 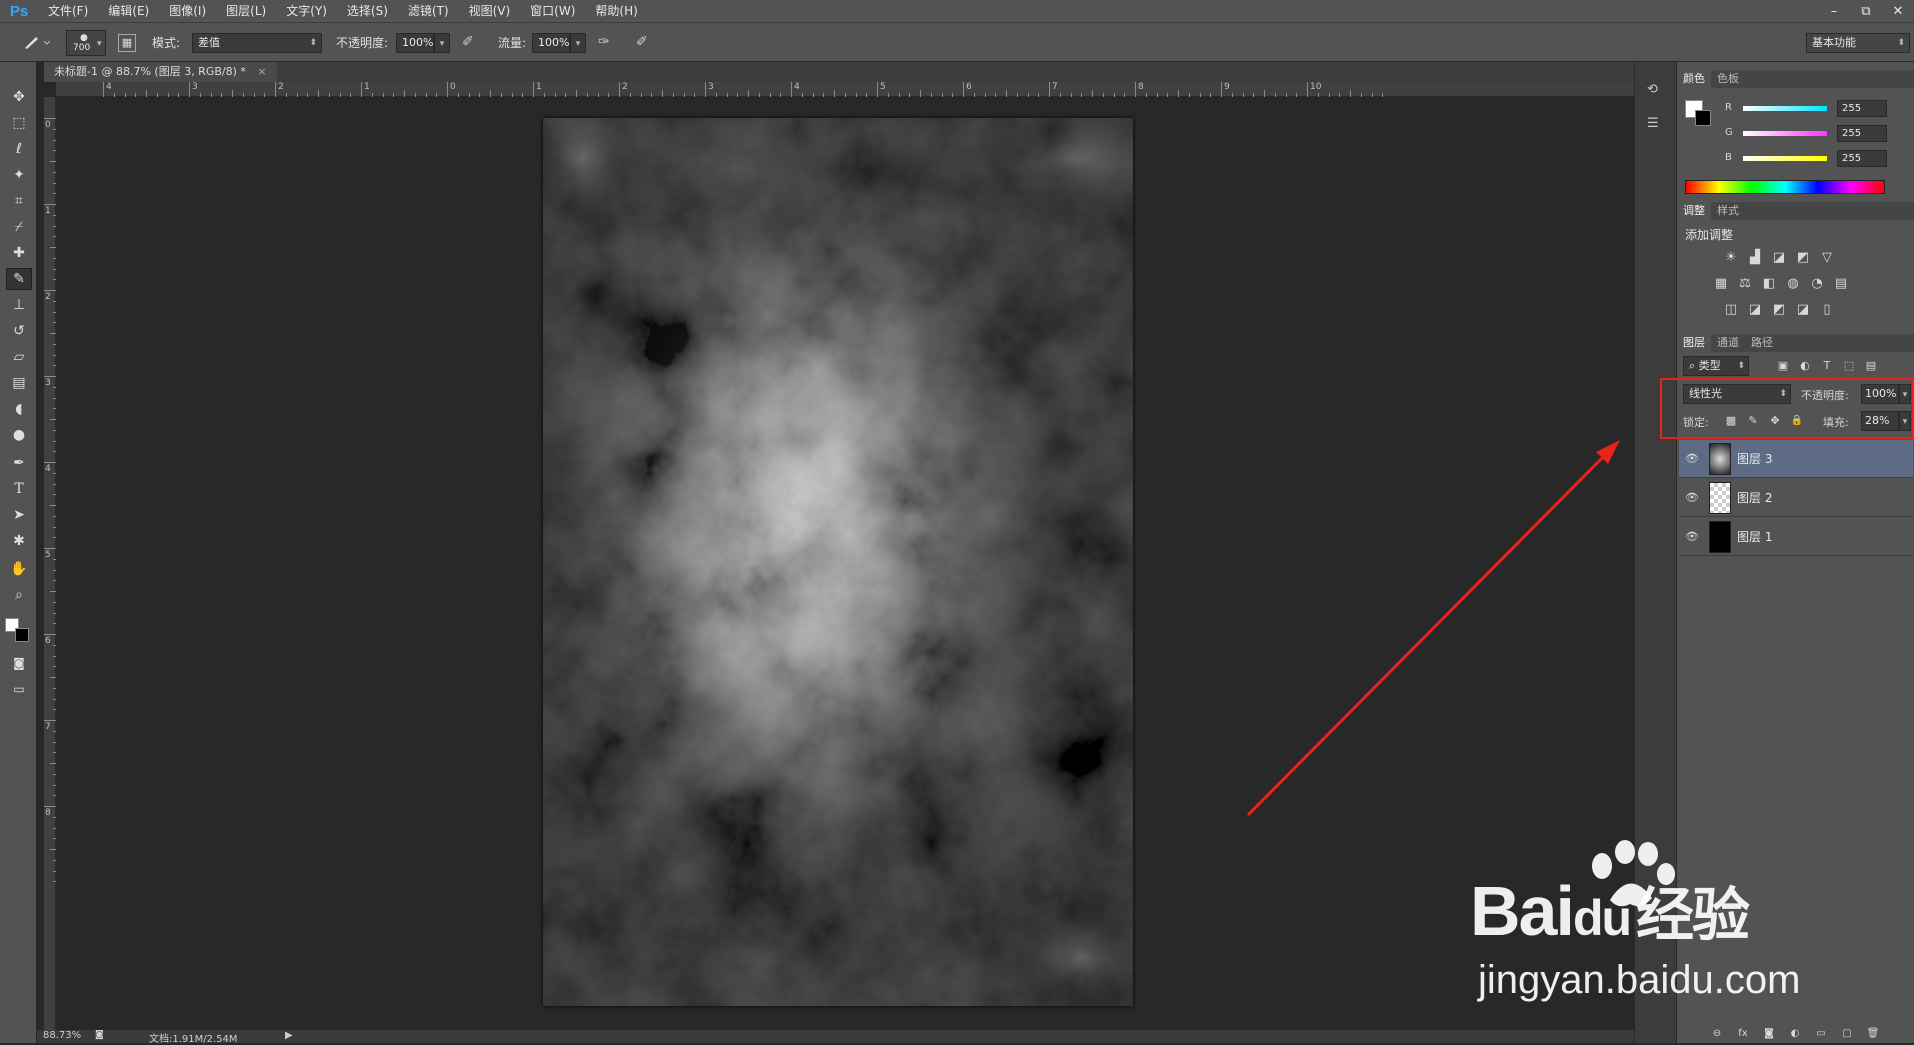 I want to click on lasso-tool-icon: ℓ, so click(x=19, y=149).